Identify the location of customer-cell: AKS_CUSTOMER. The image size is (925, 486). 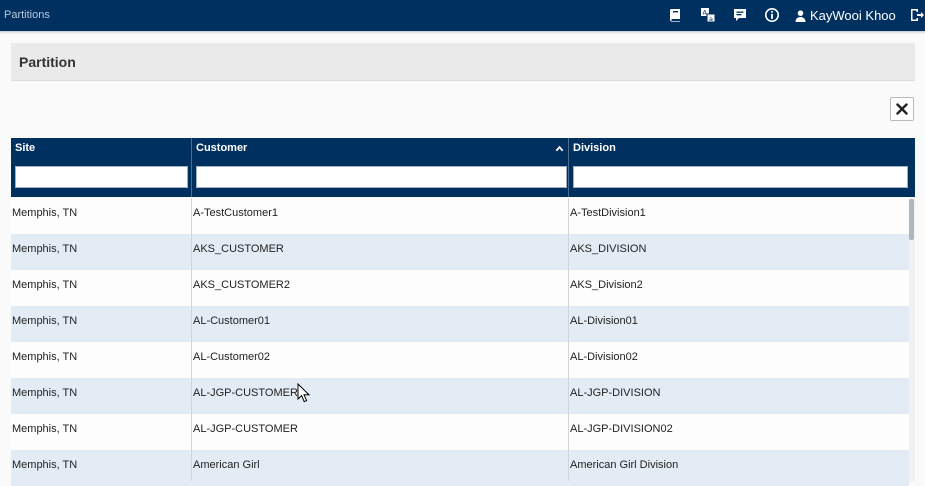
(238, 249).